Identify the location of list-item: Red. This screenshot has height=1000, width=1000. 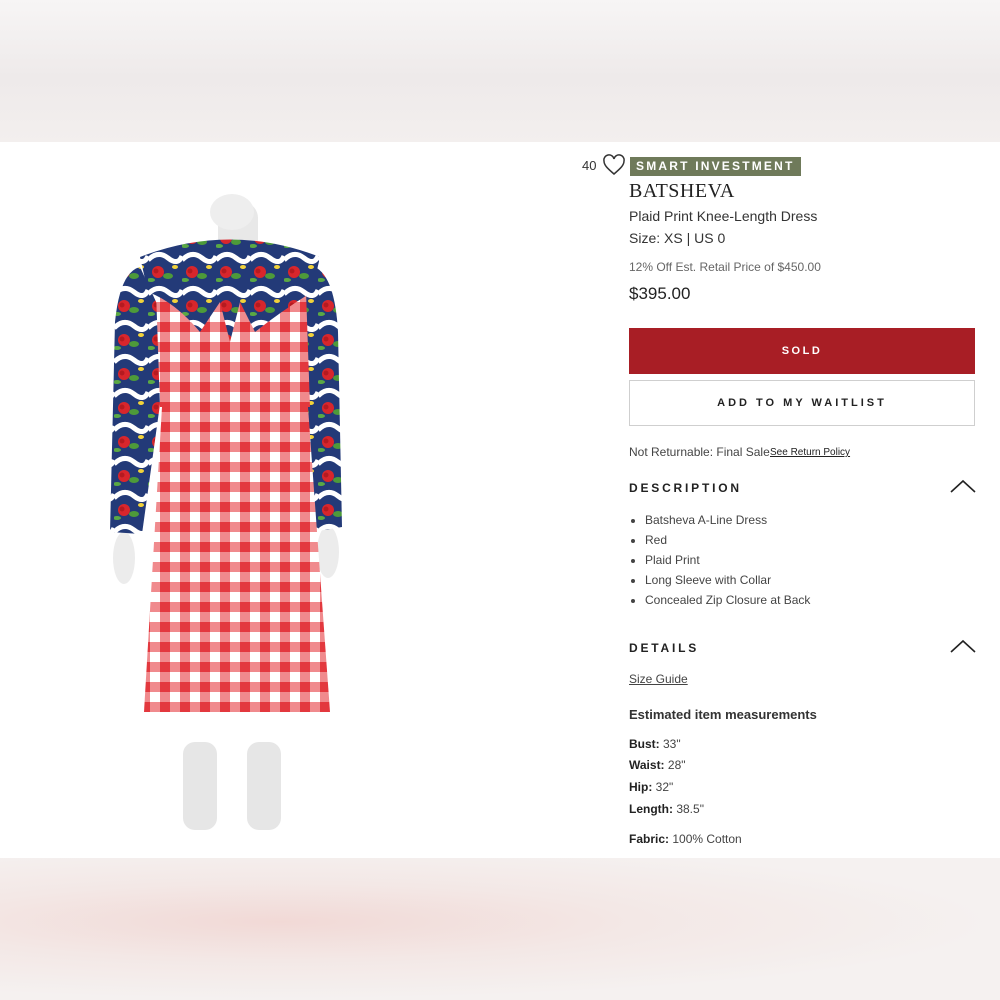
(727, 540).